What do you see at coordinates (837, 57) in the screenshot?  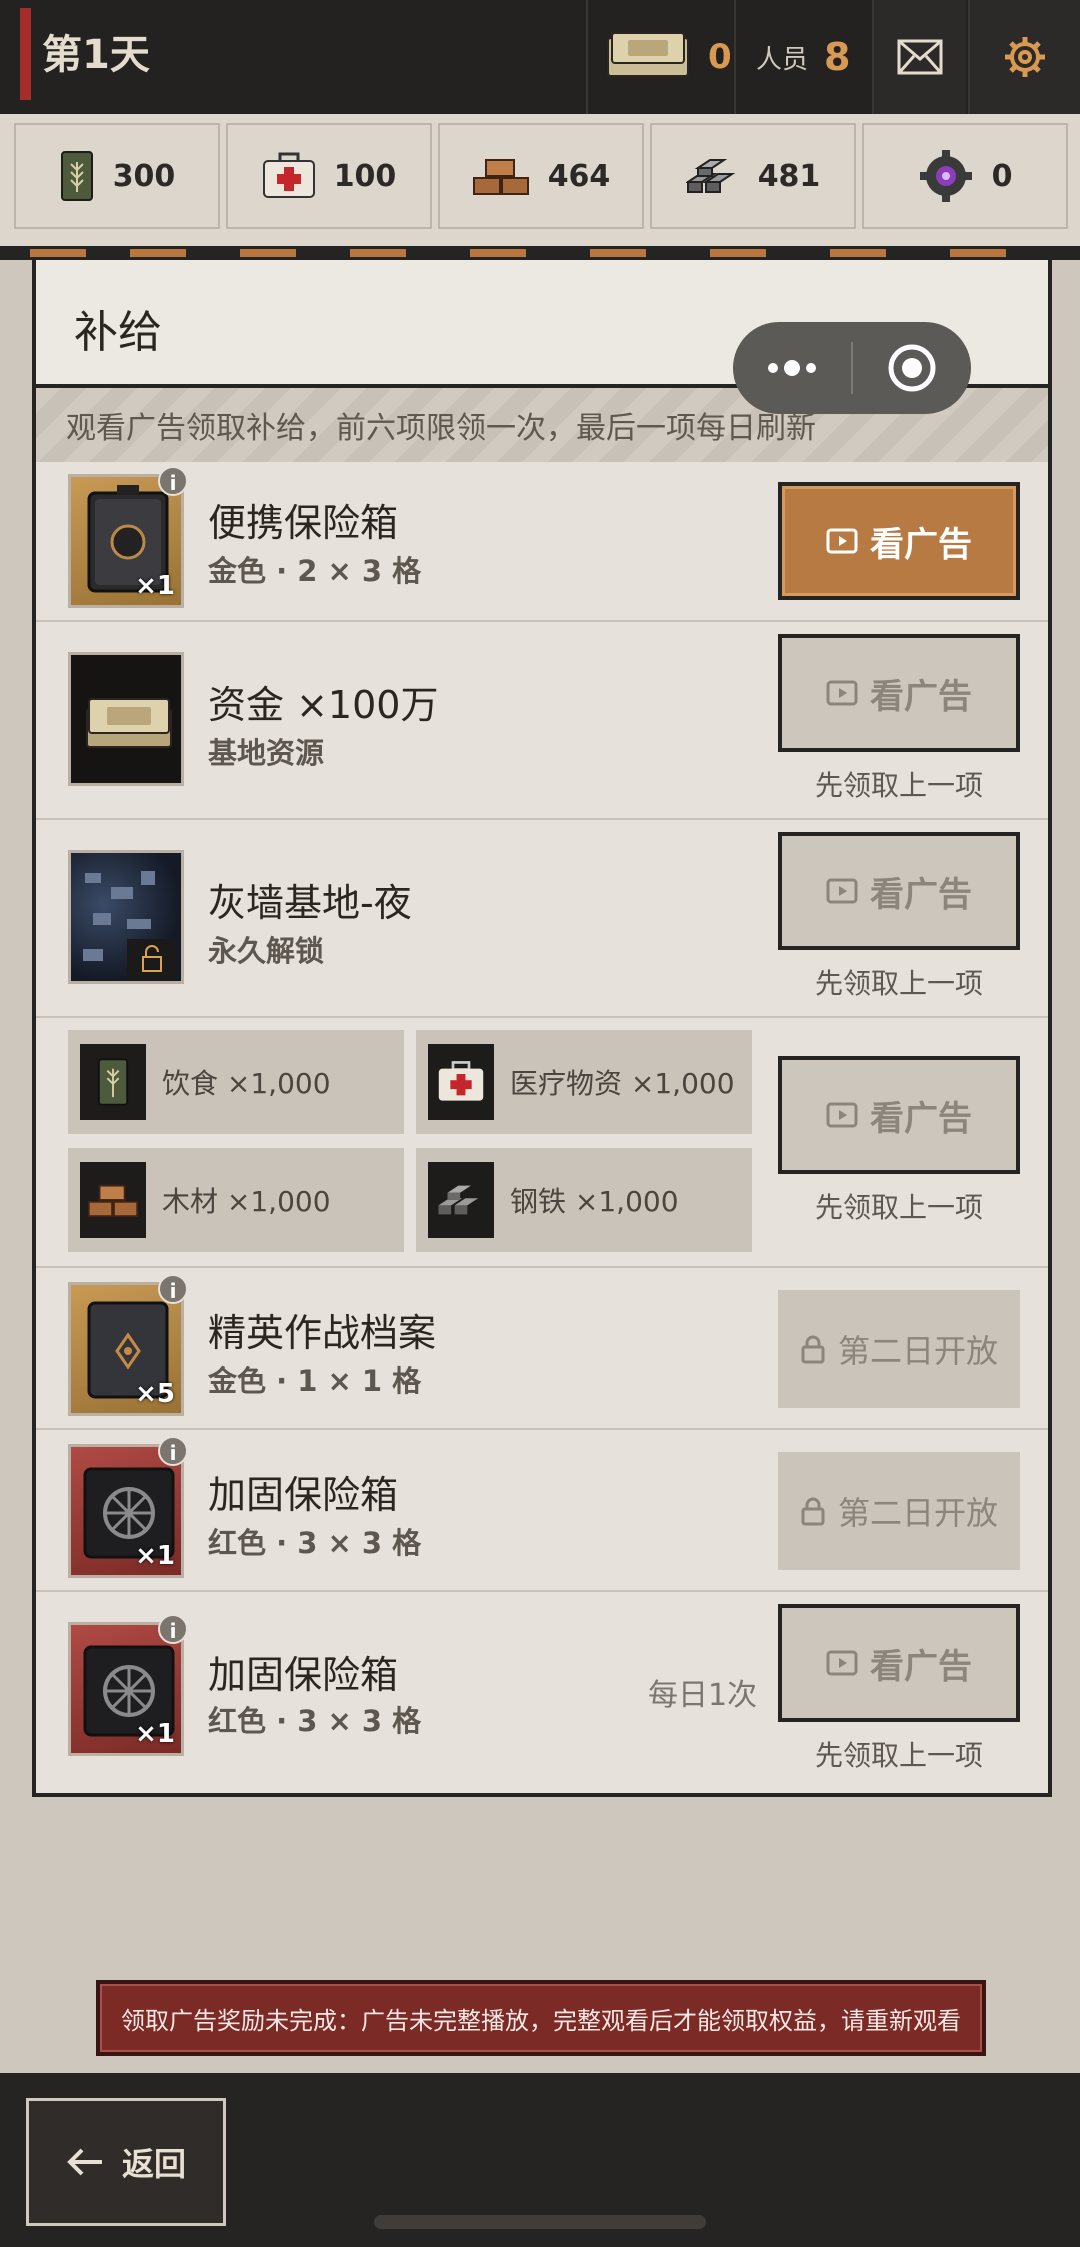 I see `staff-value: 8` at bounding box center [837, 57].